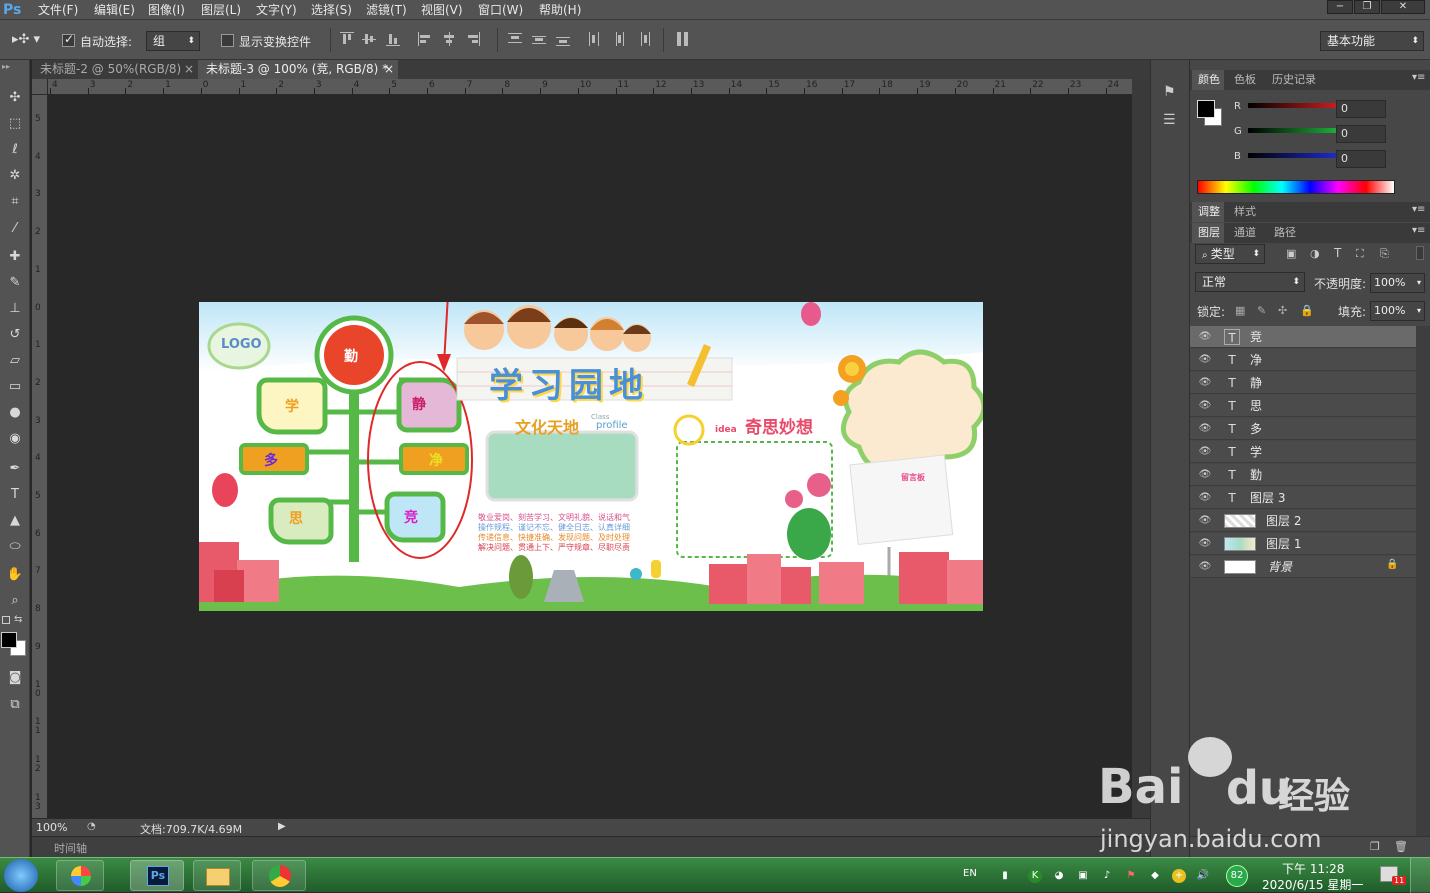 Image resolution: width=1430 pixels, height=893 pixels. I want to click on magic-wand-tool-icon: ✲, so click(15, 176).